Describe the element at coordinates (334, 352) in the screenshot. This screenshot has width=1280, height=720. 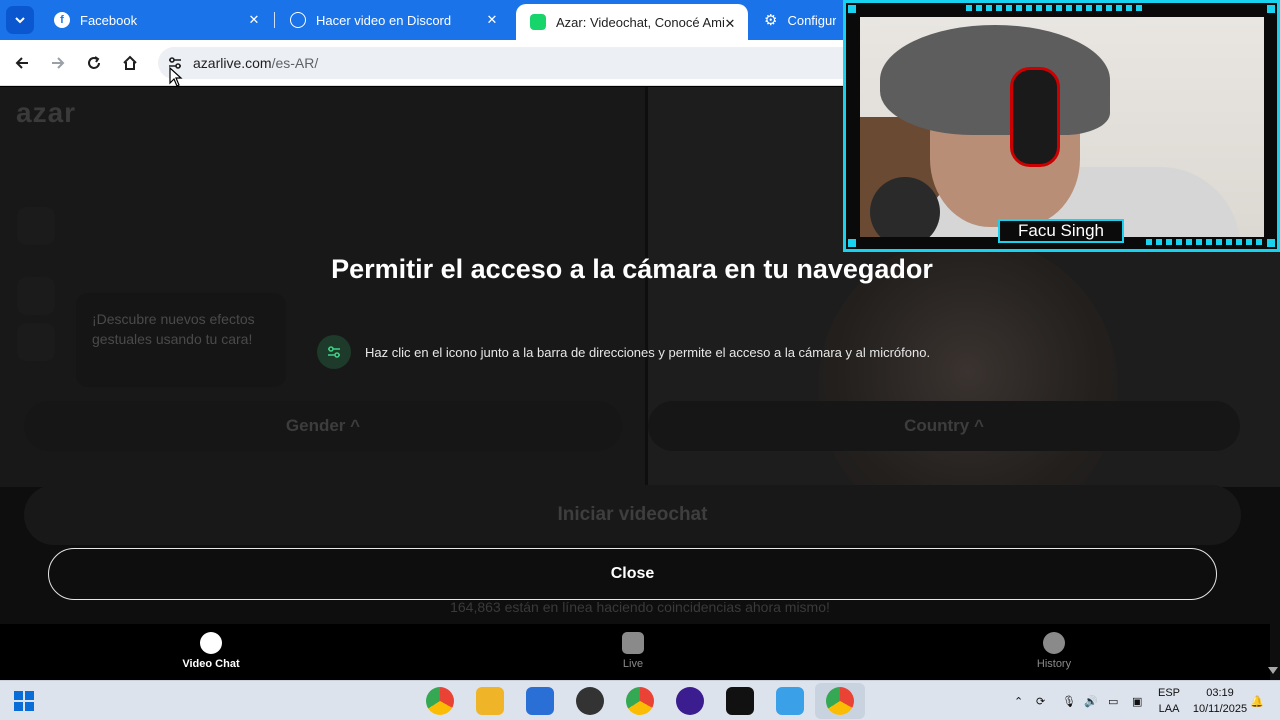
I see `tune-icon` at that location.